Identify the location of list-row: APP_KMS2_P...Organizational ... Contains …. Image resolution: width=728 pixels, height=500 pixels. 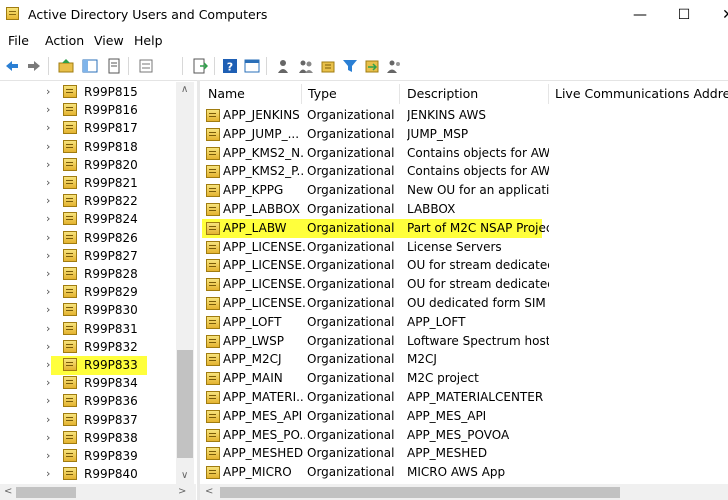
(464, 171).